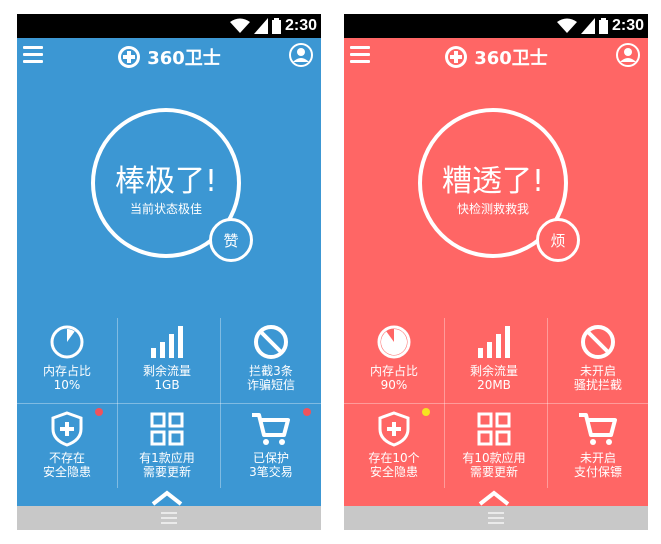 This screenshot has height=544, width=661. What do you see at coordinates (598, 447) in the screenshot?
I see `tile-payment: 未开启 支付保镖` at bounding box center [598, 447].